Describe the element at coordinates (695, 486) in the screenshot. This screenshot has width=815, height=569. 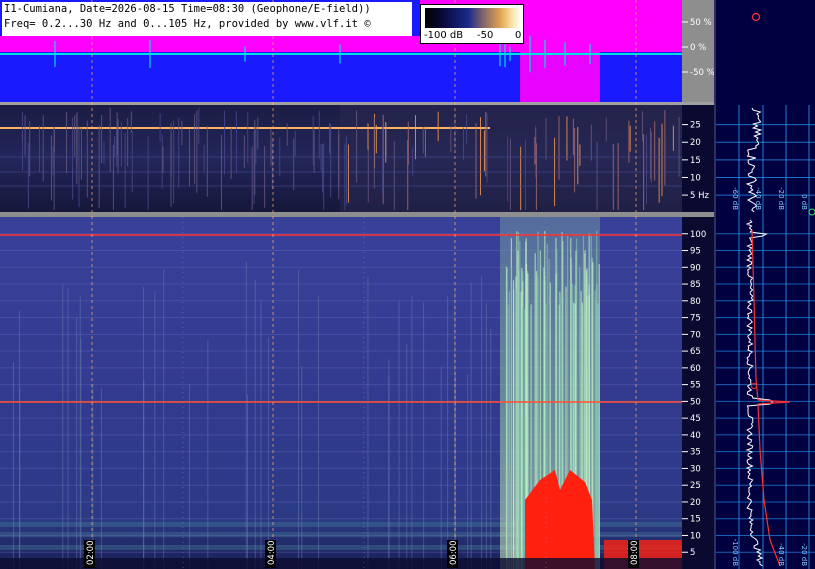
I see `main-ytick-label: 25` at that location.